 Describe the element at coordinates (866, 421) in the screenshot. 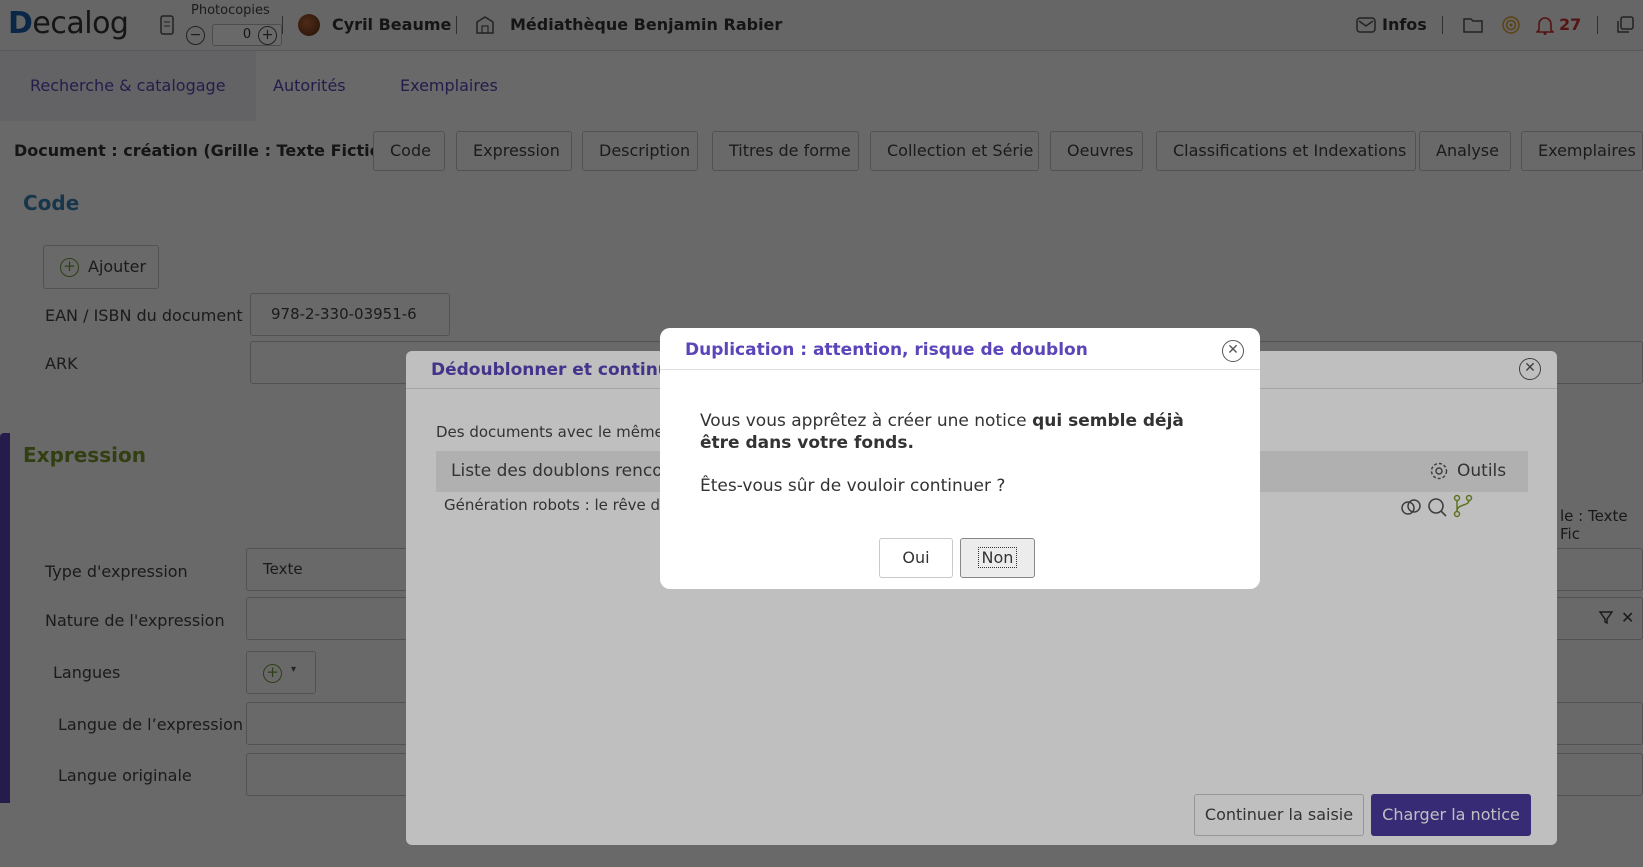

I see `confirm-message-text: Vous vous apprêtez à créer une notice` at that location.